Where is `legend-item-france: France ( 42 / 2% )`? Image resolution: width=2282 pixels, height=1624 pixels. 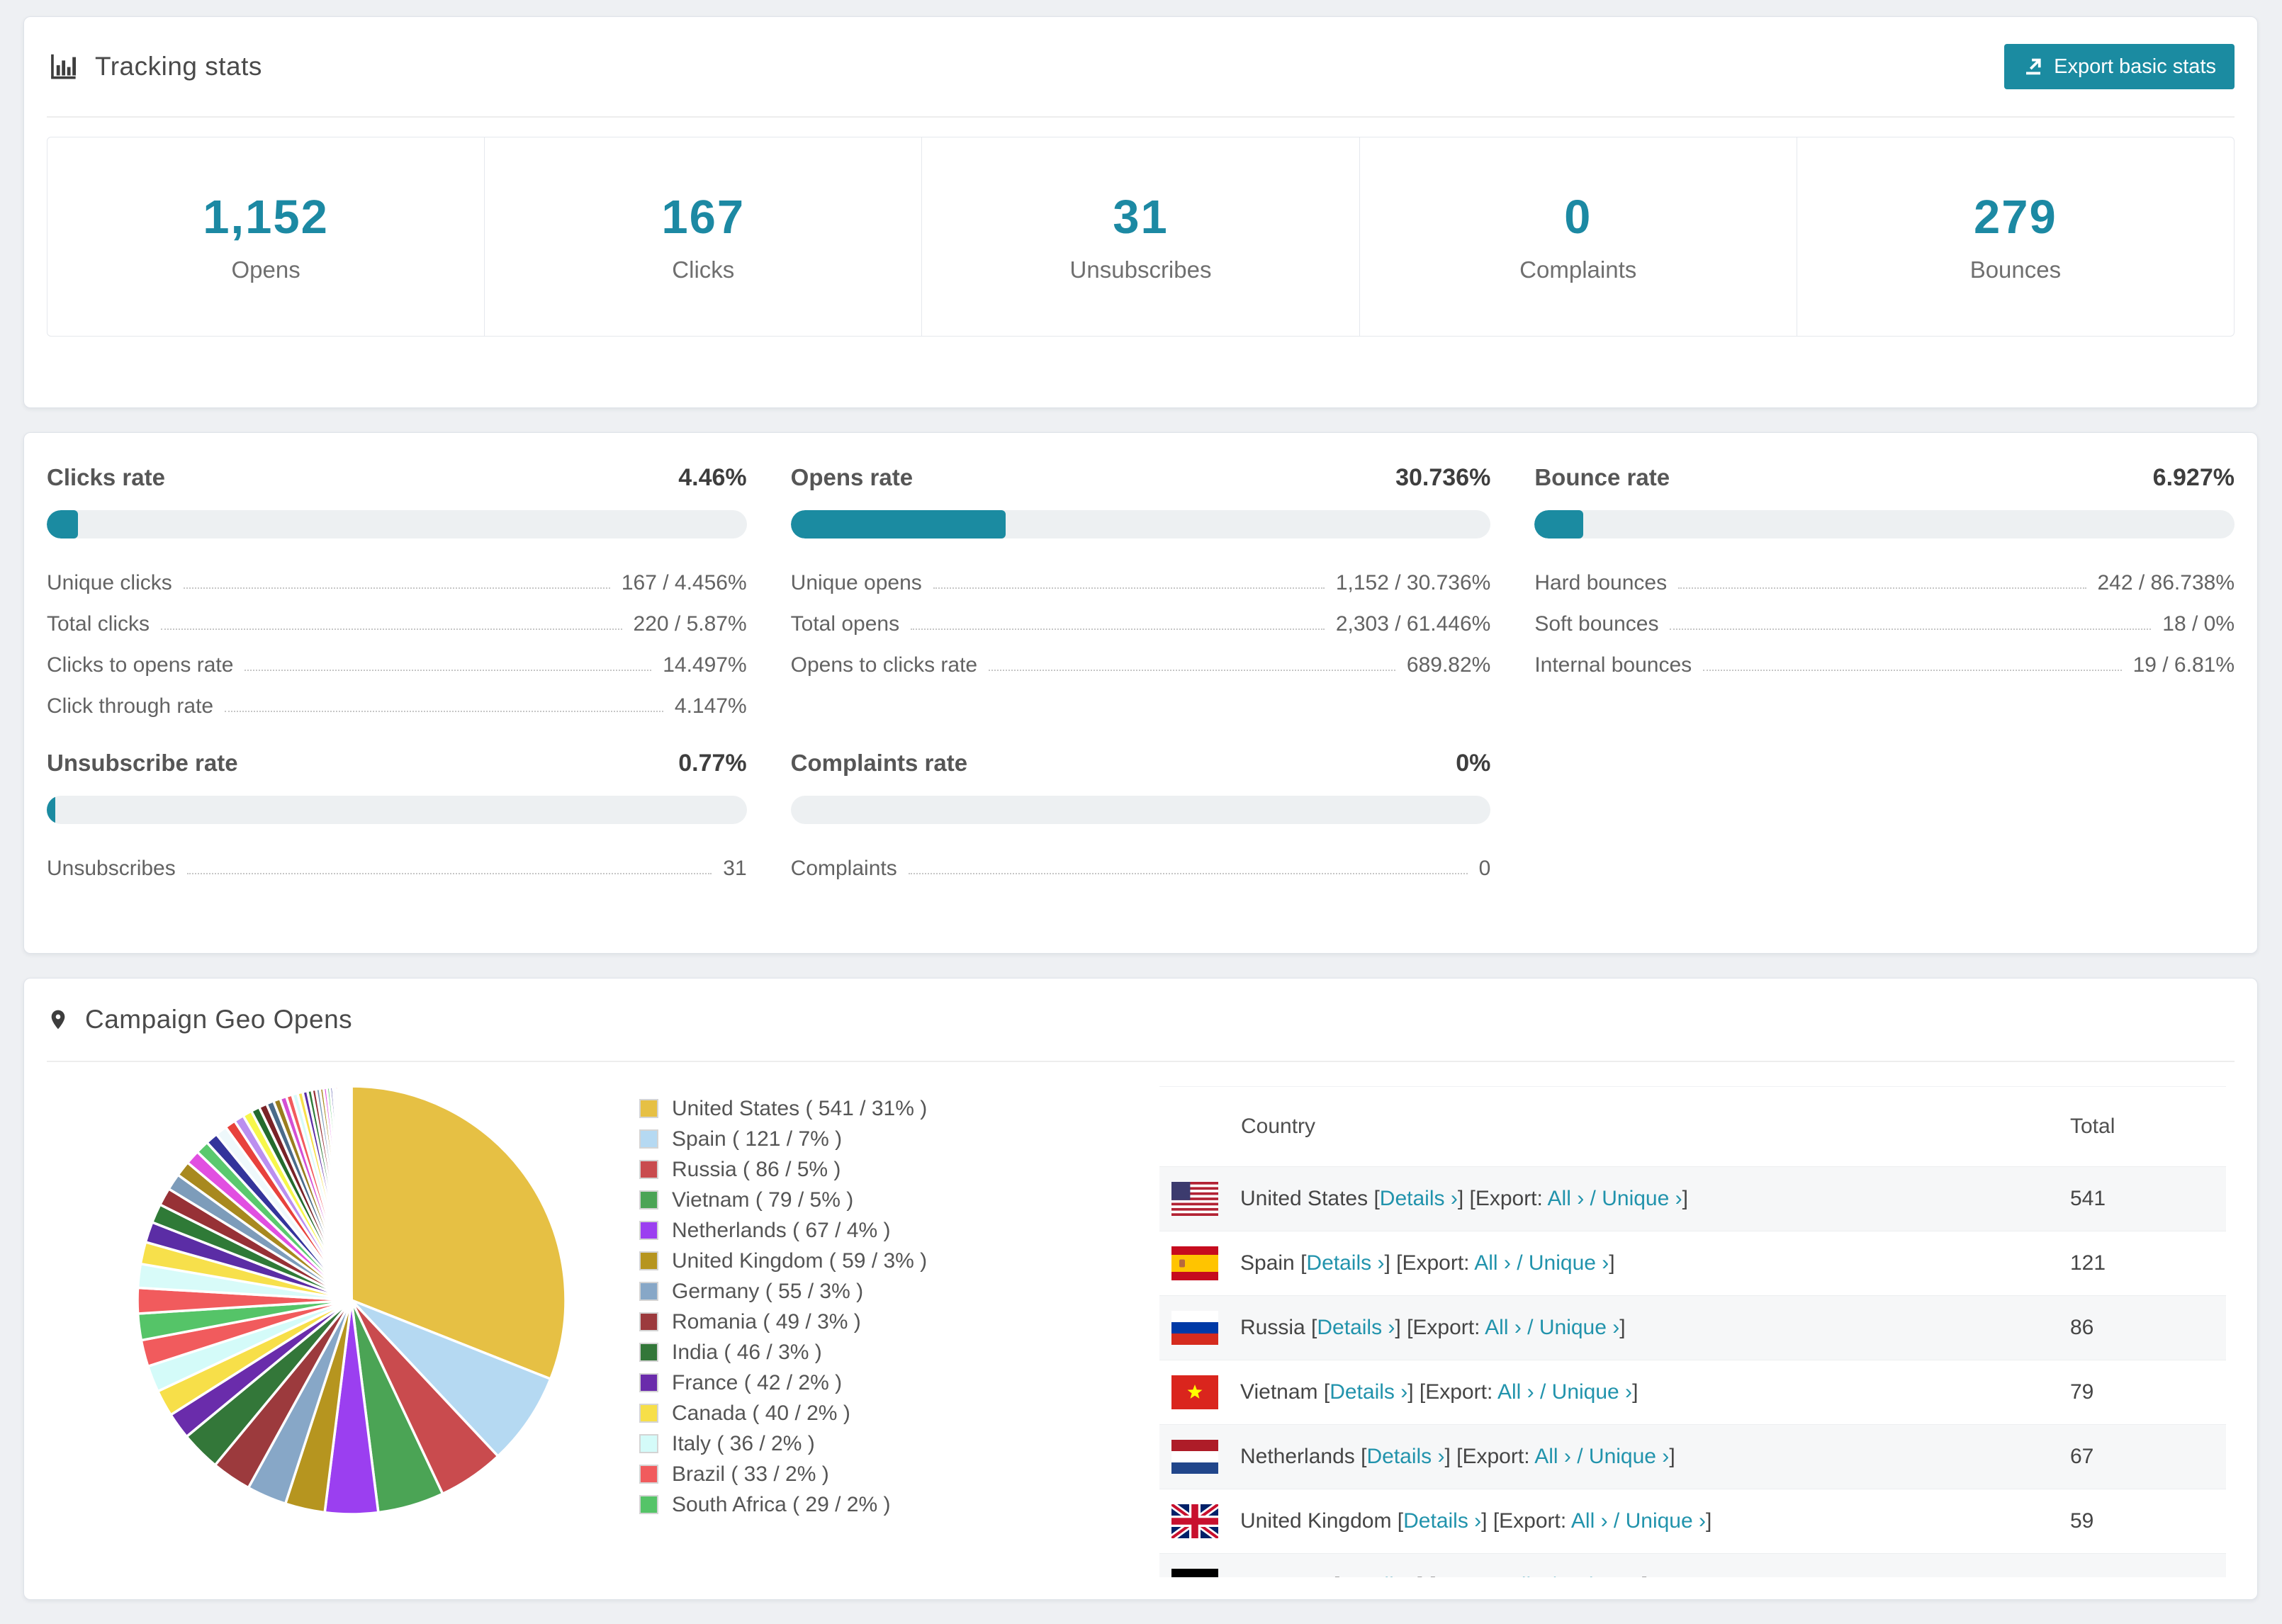
legend-item-france: France ( 42 / 2% ) is located at coordinates (783, 1383).